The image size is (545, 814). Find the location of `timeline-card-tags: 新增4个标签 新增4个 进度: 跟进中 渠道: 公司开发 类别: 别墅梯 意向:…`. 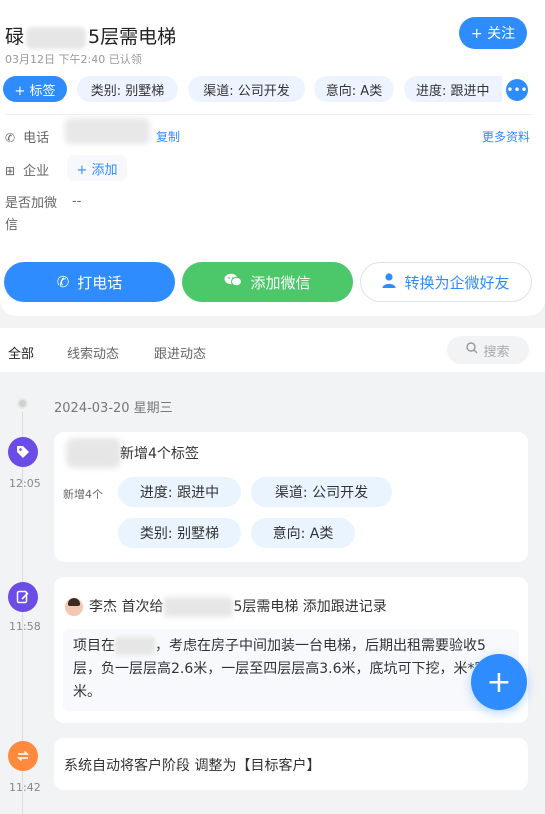

timeline-card-tags: 新增4个标签 新增4个 进度: 跟进中 渠道: 公司开发 类别: 别墅梯 意向:… is located at coordinates (291, 497).